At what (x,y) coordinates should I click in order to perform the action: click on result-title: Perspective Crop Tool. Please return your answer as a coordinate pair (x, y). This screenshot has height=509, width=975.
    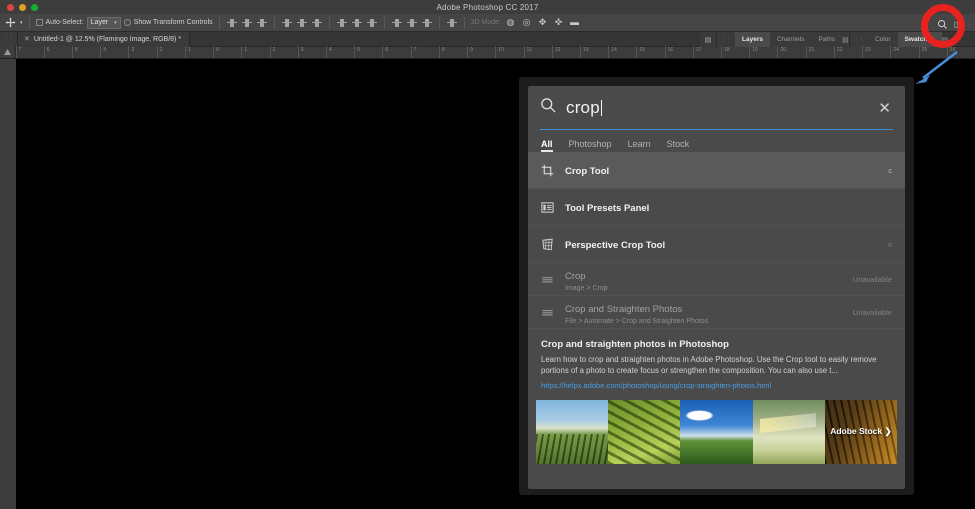
    Looking at the image, I should click on (615, 245).